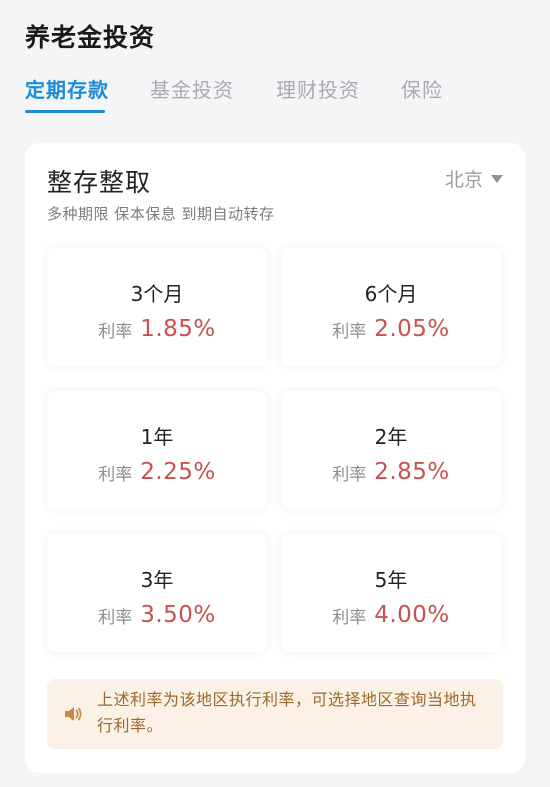 The height and width of the screenshot is (787, 550). What do you see at coordinates (192, 88) in the screenshot?
I see `tab-fund-investment: 基金投资` at bounding box center [192, 88].